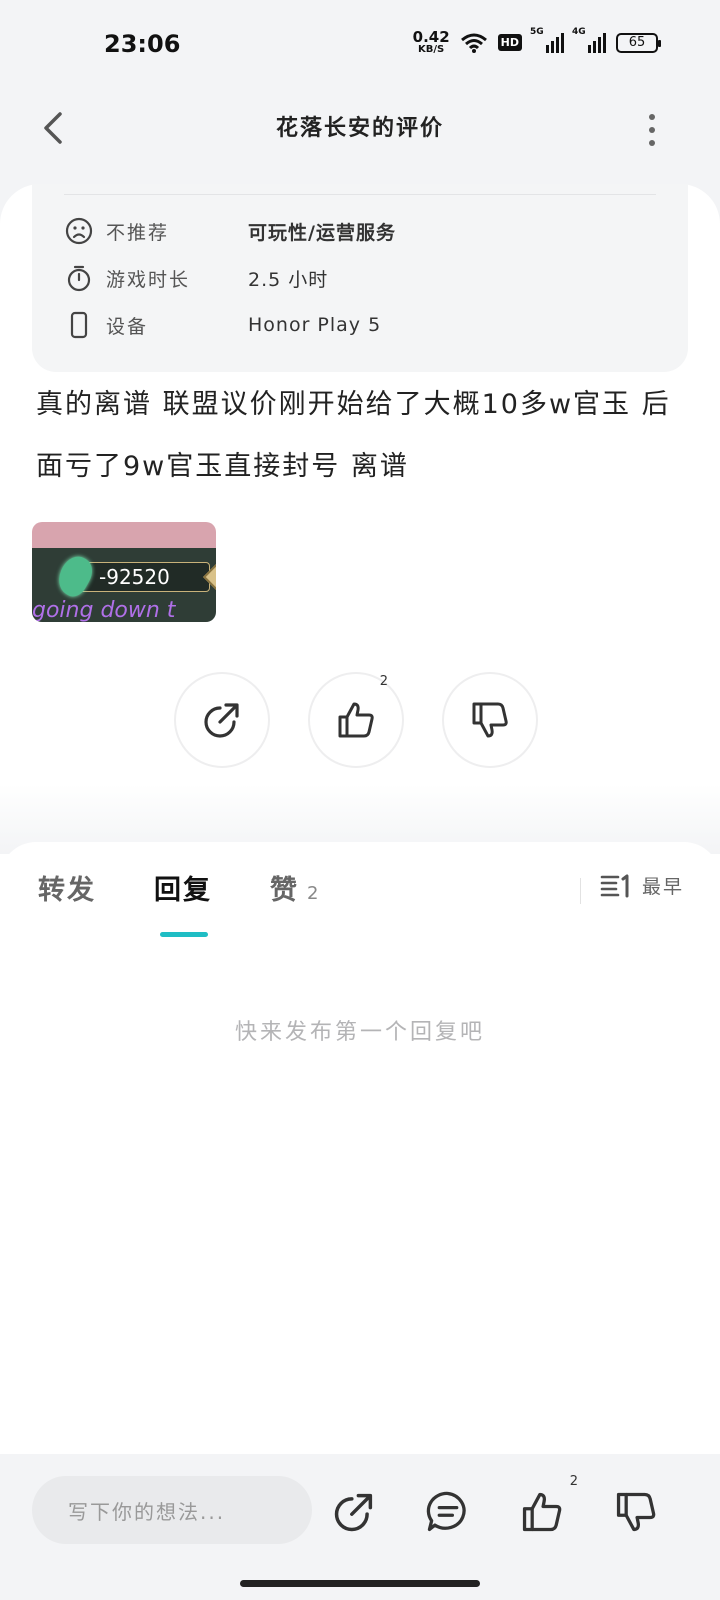 Image resolution: width=720 pixels, height=1600 pixels. I want to click on signal-5g-label: 5G, so click(537, 31).